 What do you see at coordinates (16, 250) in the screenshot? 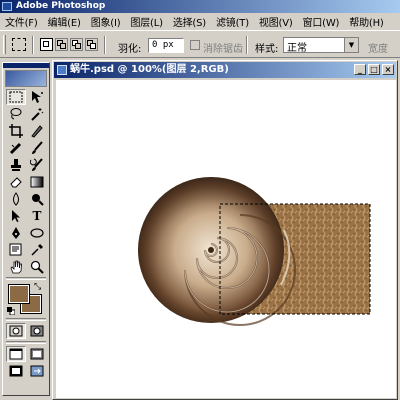
I see `notes-tool-icon` at bounding box center [16, 250].